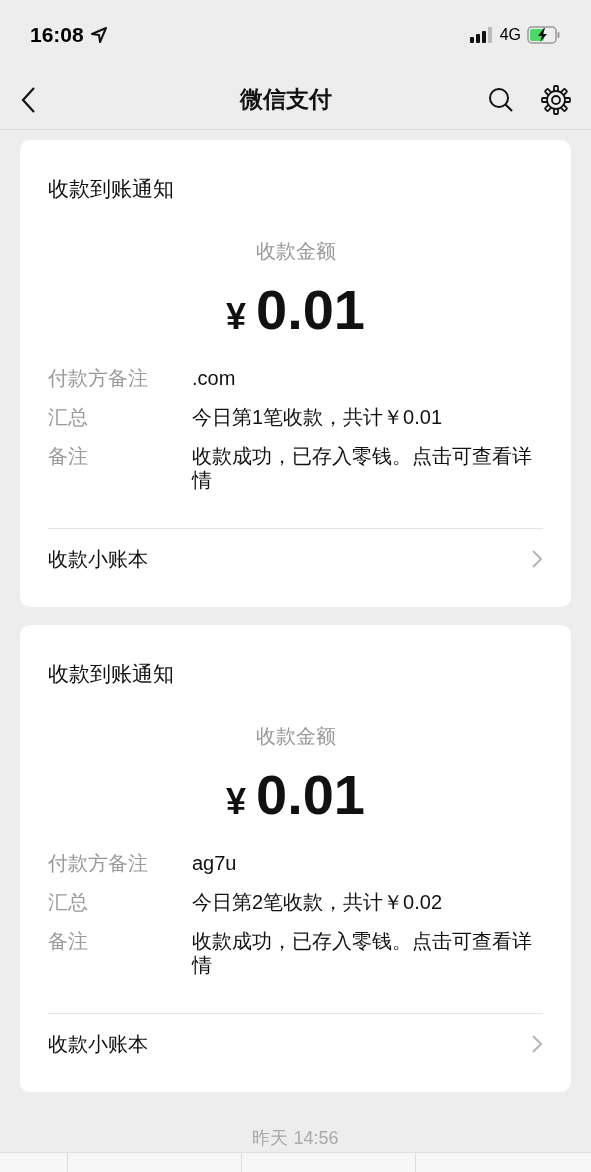 The height and width of the screenshot is (1172, 591). I want to click on settings-button, so click(556, 99).